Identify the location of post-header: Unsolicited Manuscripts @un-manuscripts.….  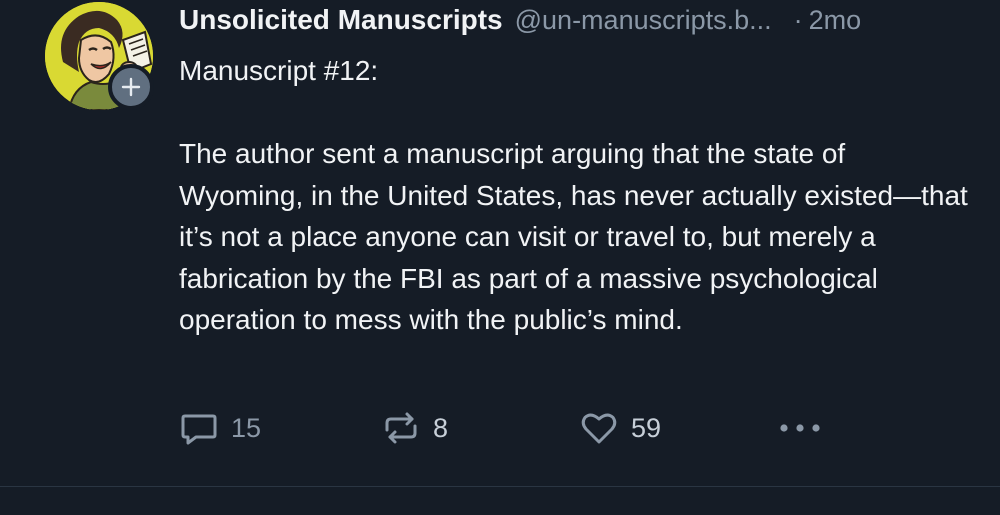
(574, 20).